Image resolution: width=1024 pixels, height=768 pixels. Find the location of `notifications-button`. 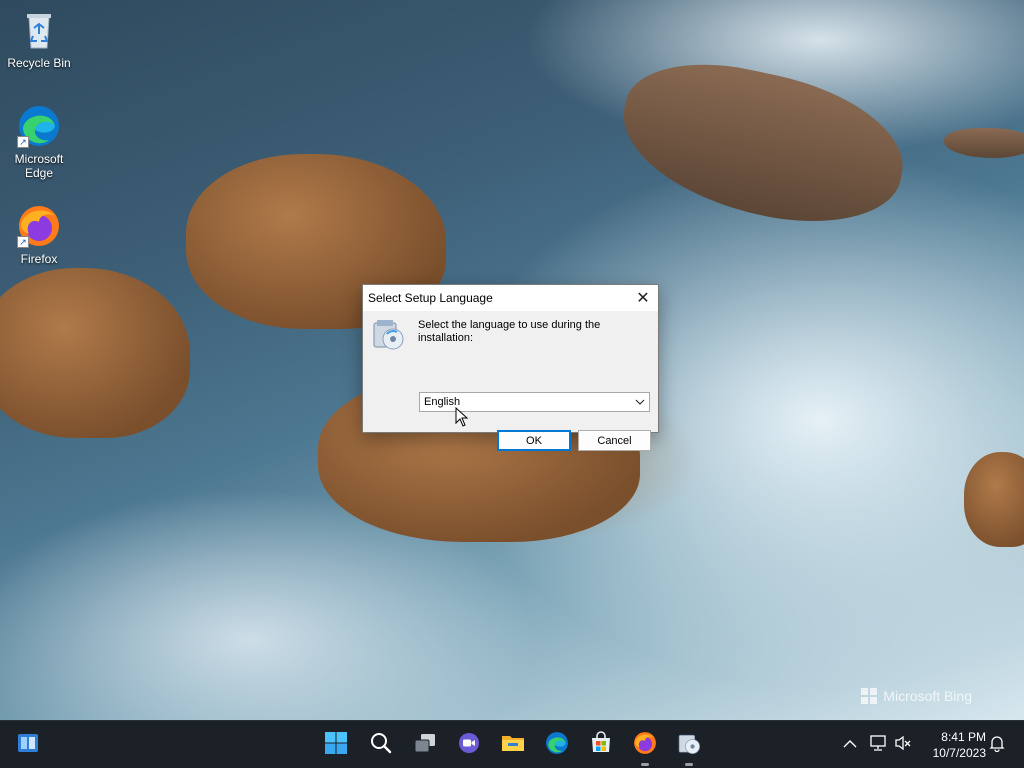

notifications-button is located at coordinates (997, 745).